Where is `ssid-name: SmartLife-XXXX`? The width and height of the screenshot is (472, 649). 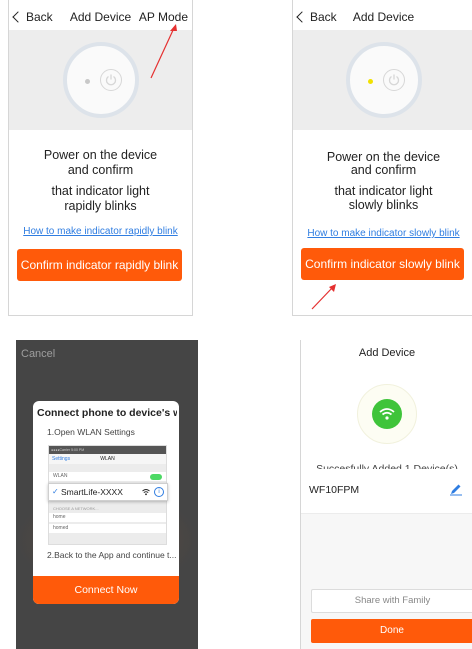
ssid-name: SmartLife-XXXX is located at coordinates (92, 492).